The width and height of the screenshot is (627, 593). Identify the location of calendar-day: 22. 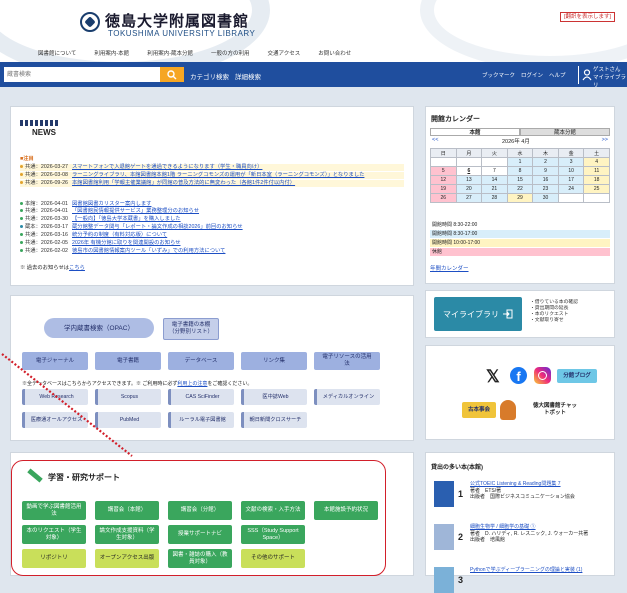
(520, 189).